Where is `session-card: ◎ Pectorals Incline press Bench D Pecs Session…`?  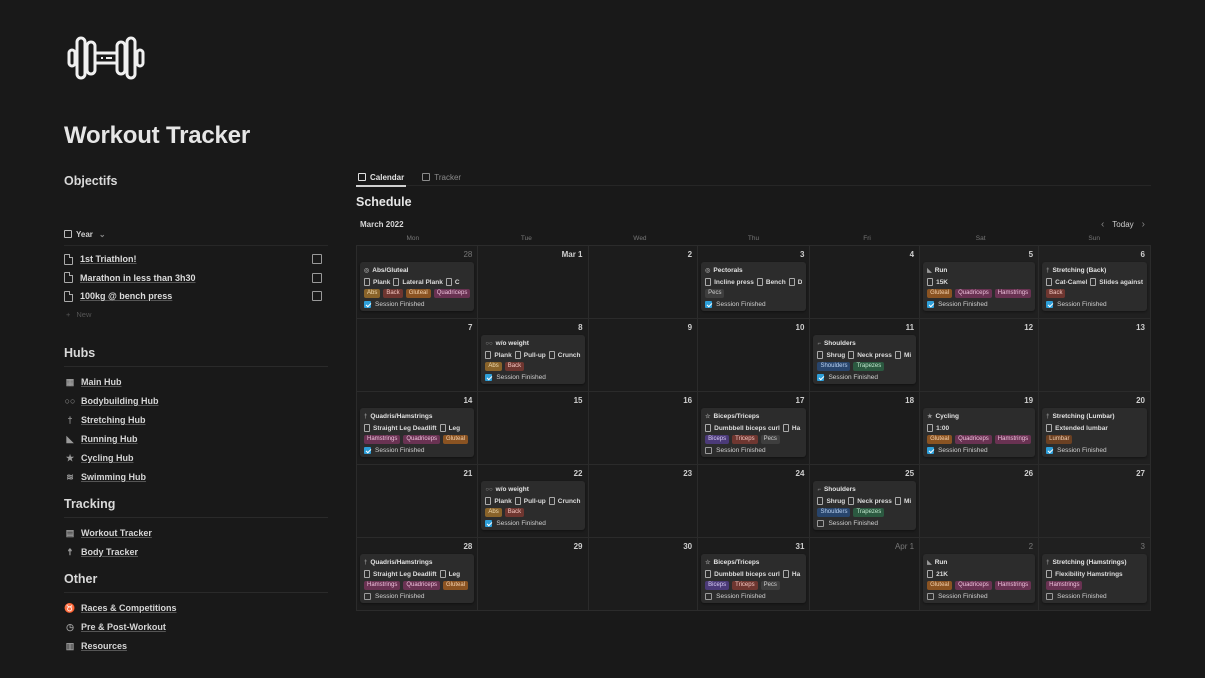
session-card: ◎ Pectorals Incline press Bench D Pecs Session… is located at coordinates (754, 286).